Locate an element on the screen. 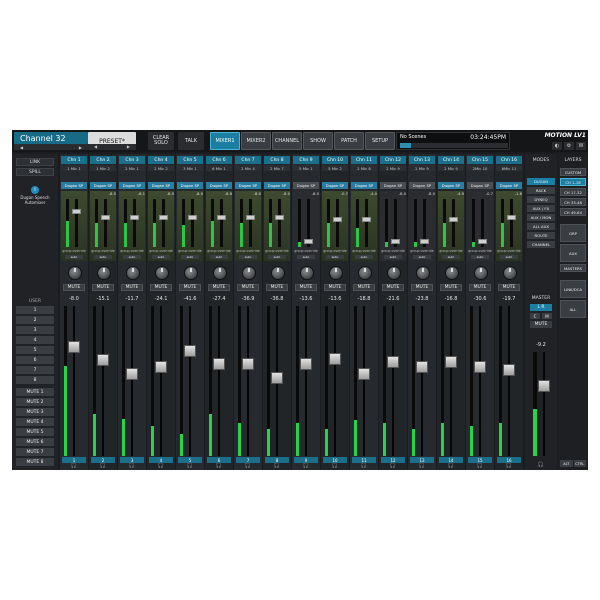 This screenshot has height=600, width=600. prev-channel-icon: ◀ is located at coordinates (21, 147).